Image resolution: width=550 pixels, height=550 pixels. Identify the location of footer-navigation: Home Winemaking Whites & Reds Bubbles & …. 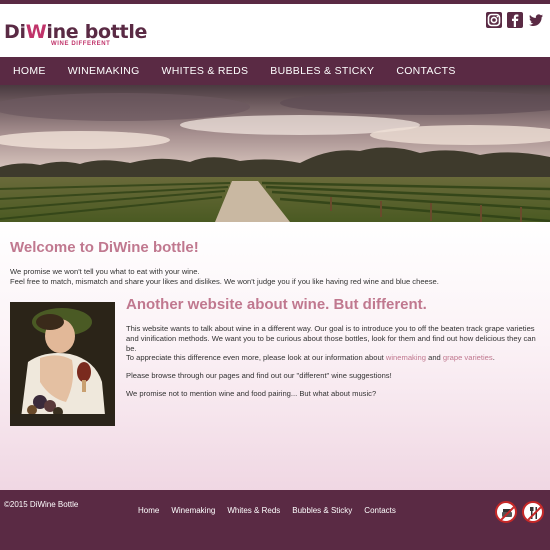
(273, 510).